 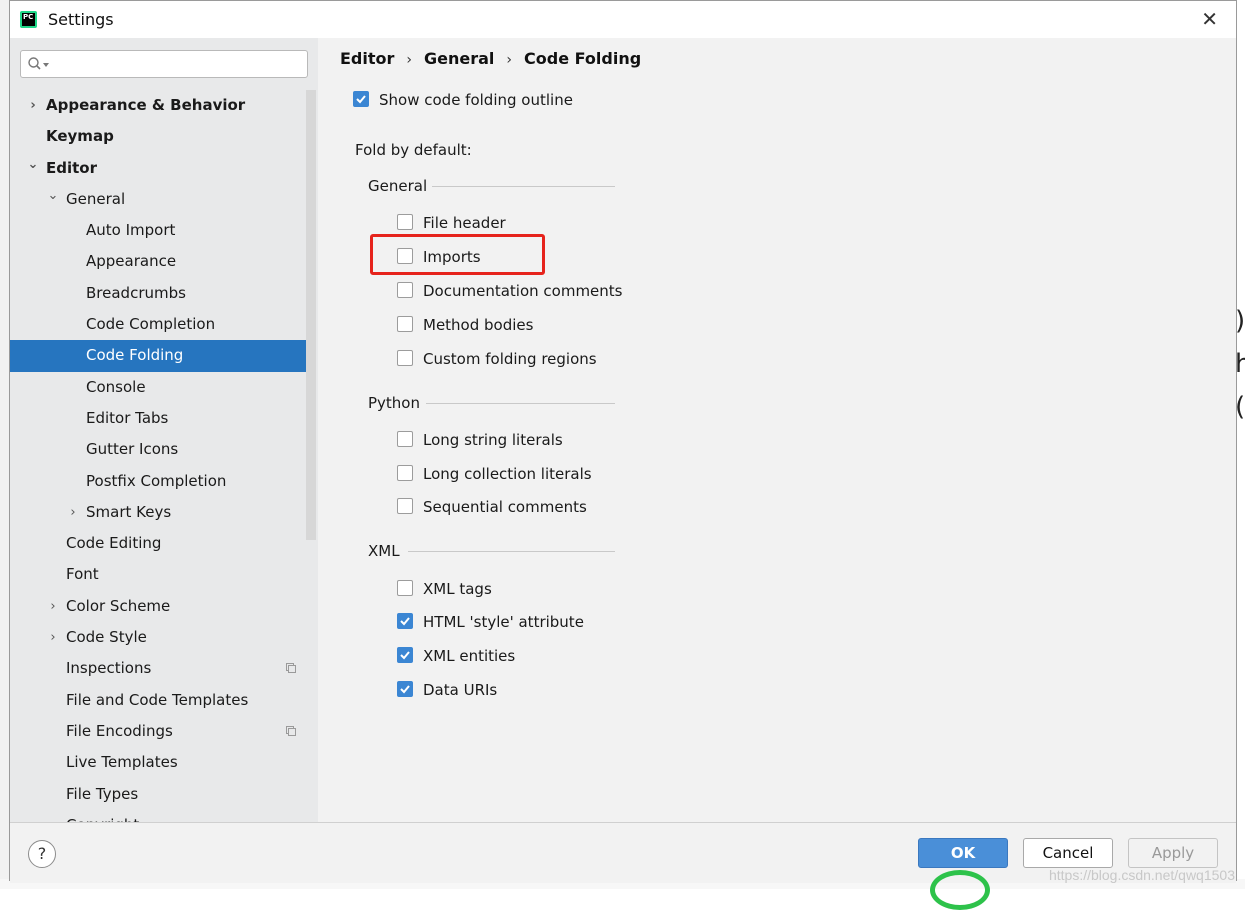 I want to click on sidebar-item-copyright: › Copyright, so click(x=158, y=816).